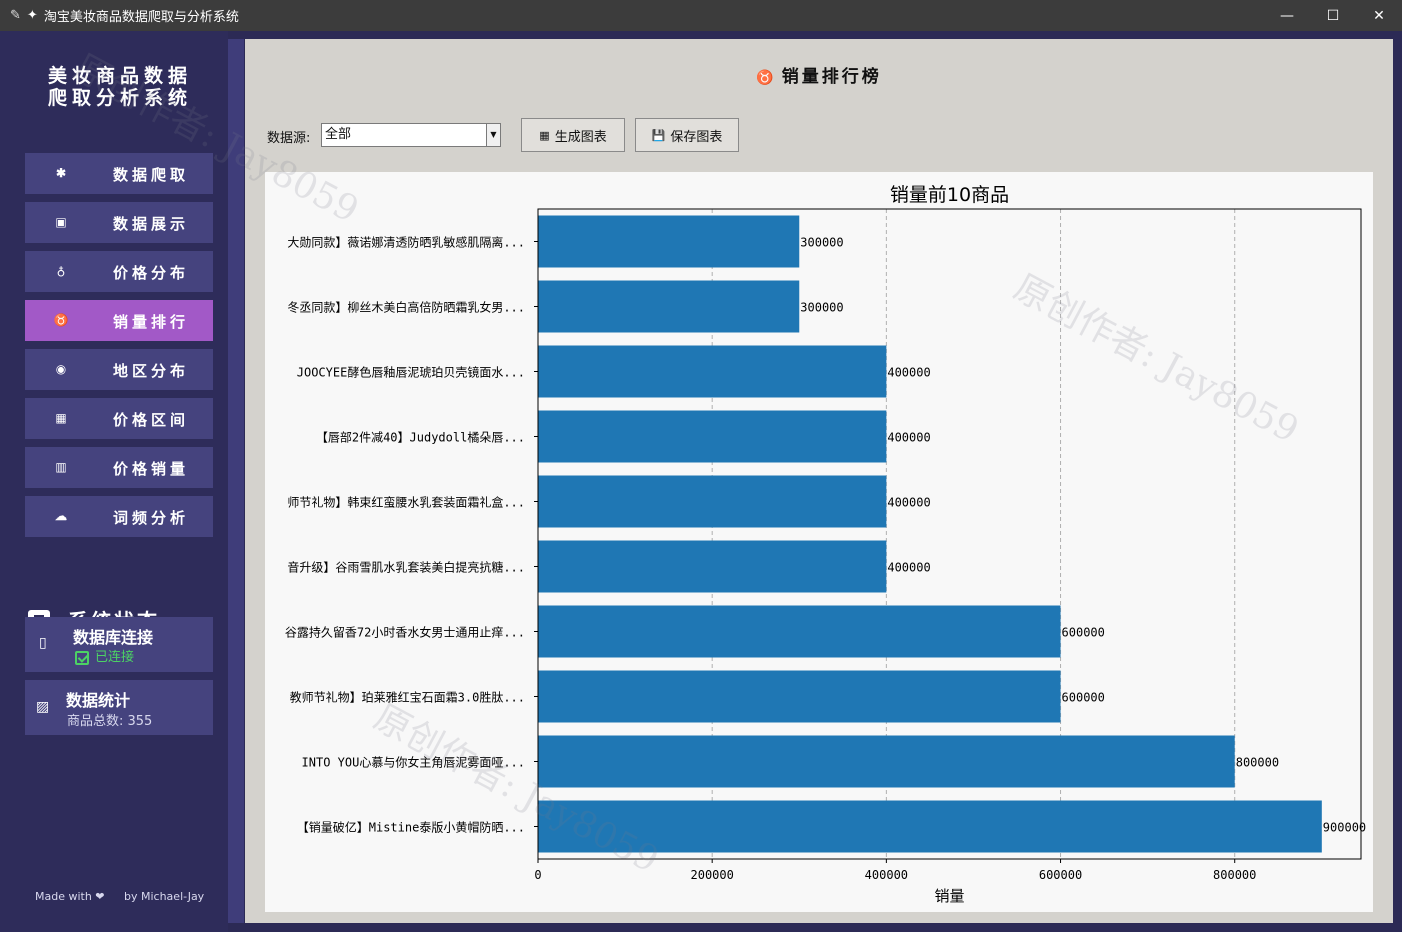 The image size is (1402, 932). Describe the element at coordinates (61, 467) in the screenshot. I see `grid-icon: ▥` at that location.